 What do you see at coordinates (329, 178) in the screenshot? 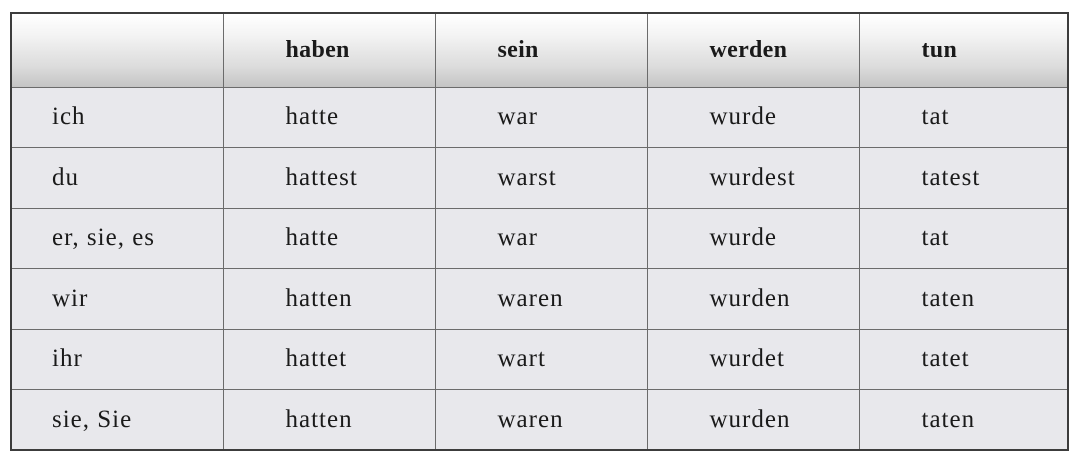
I see `table-cell: hattest` at bounding box center [329, 178].